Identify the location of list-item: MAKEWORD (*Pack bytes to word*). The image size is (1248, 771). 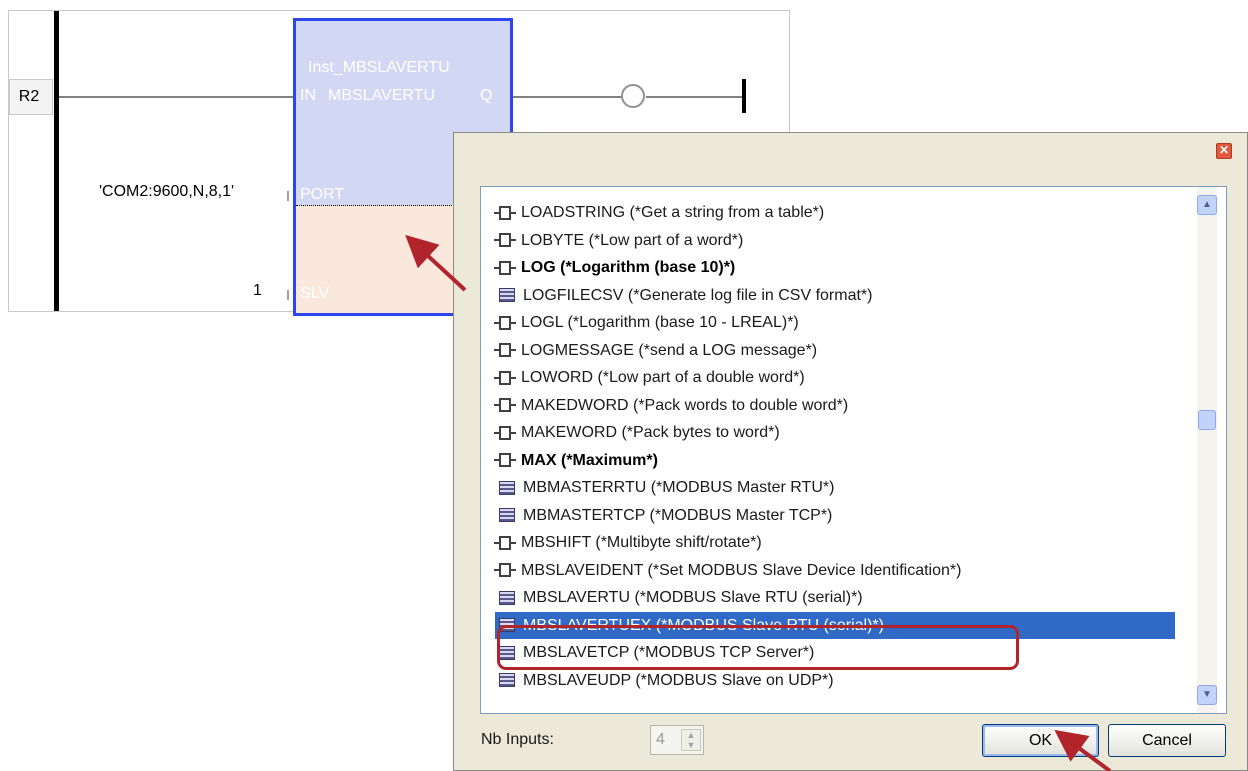
(641, 432).